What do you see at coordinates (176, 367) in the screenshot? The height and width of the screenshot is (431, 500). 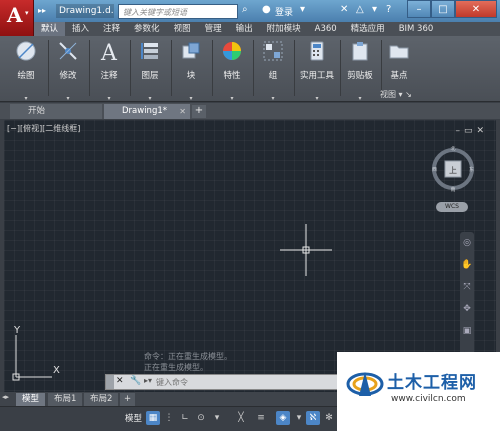 I see `command-history-line: 正在重生成模型。` at bounding box center [176, 367].